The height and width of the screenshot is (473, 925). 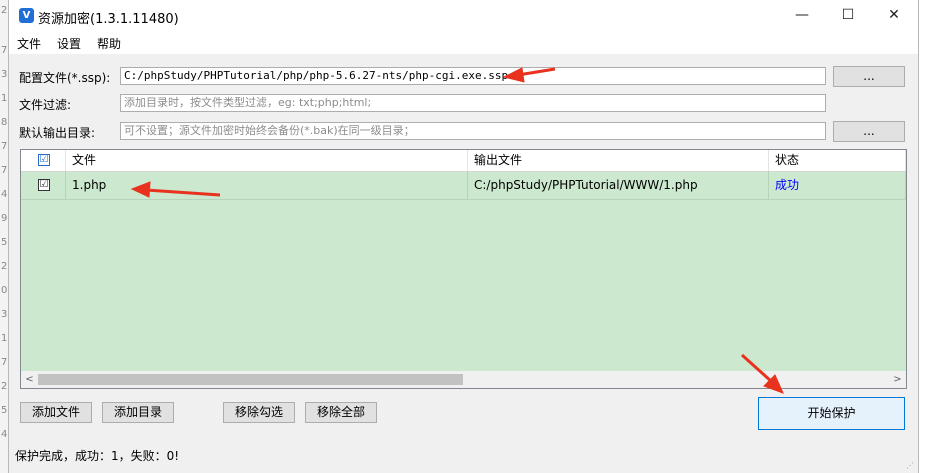 What do you see at coordinates (762, 373) in the screenshot?
I see `arrow-start-annotation` at bounding box center [762, 373].